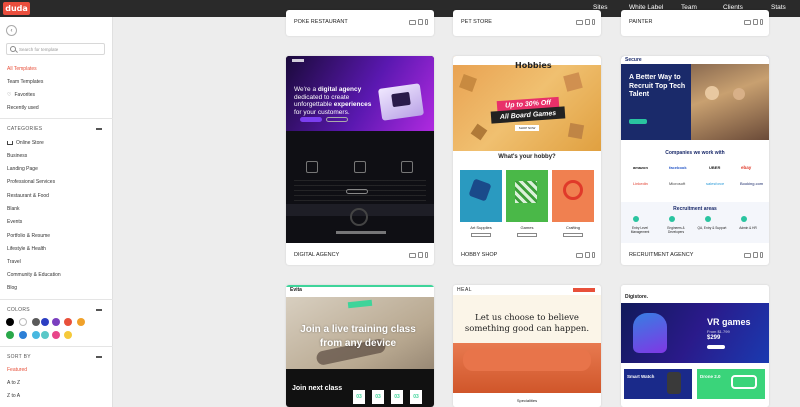 The height and width of the screenshot is (407, 800). I want to click on recruit-companies-title: Companies we work with, so click(695, 153).